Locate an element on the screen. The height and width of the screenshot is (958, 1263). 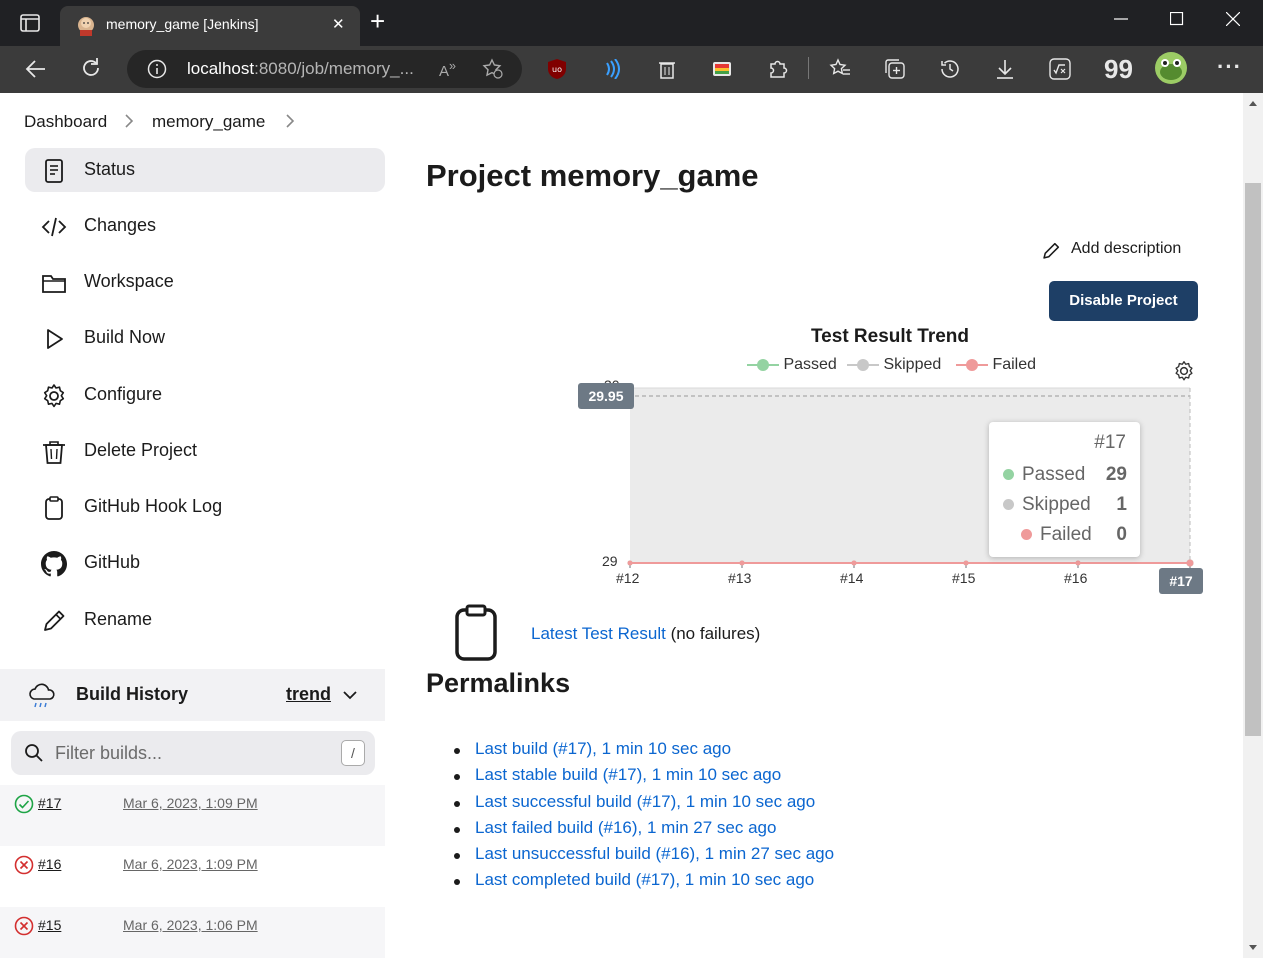
sidebar-item-build-now: Build Now is located at coordinates (205, 338).